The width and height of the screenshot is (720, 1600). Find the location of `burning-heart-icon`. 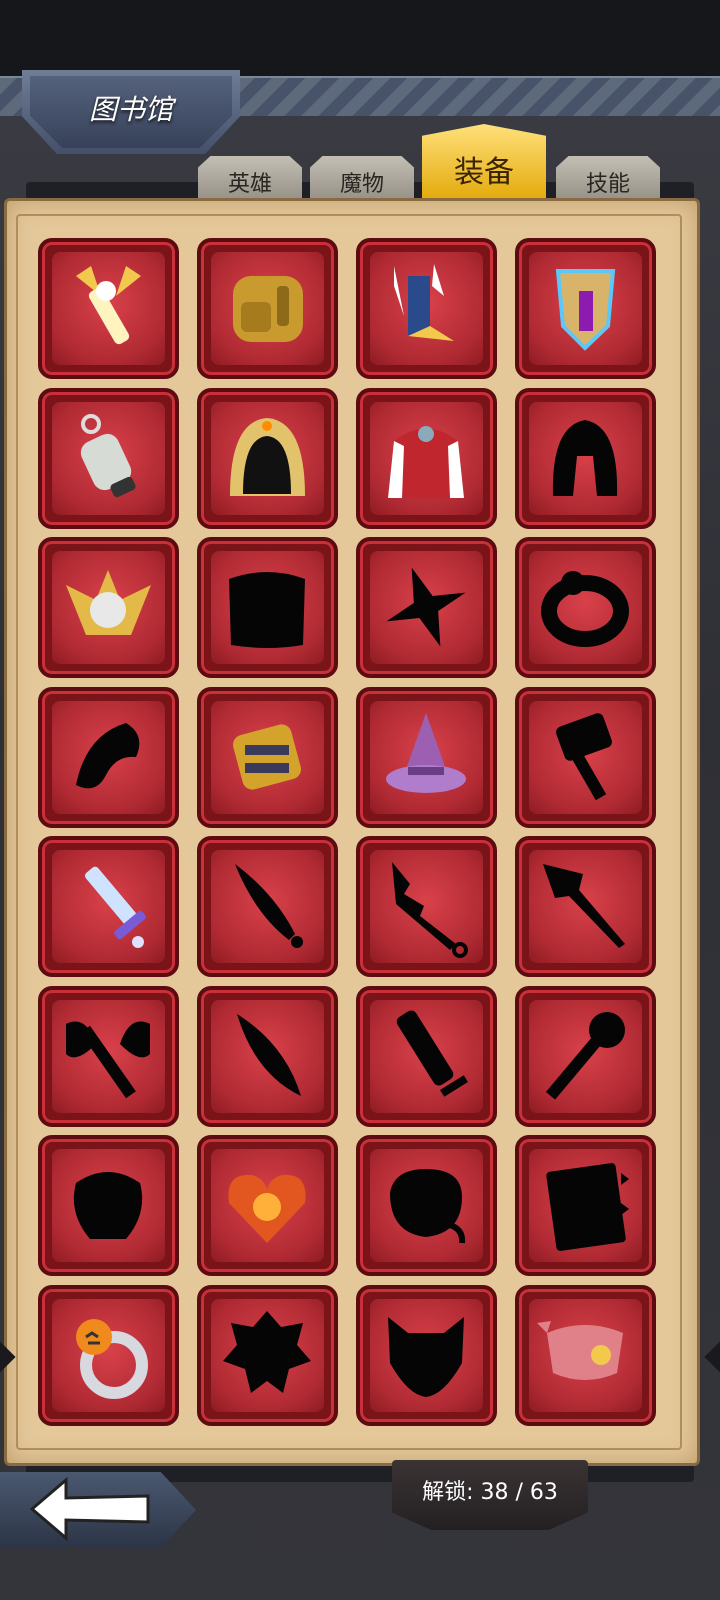

burning-heart-icon is located at coordinates (267, 1208).